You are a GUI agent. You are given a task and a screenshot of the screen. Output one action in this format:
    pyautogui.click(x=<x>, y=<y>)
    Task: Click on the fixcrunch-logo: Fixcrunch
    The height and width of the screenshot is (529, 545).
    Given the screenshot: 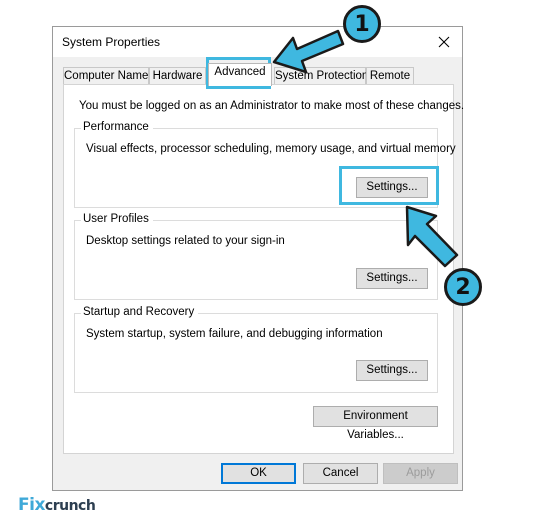 What is the action you would take?
    pyautogui.click(x=57, y=505)
    